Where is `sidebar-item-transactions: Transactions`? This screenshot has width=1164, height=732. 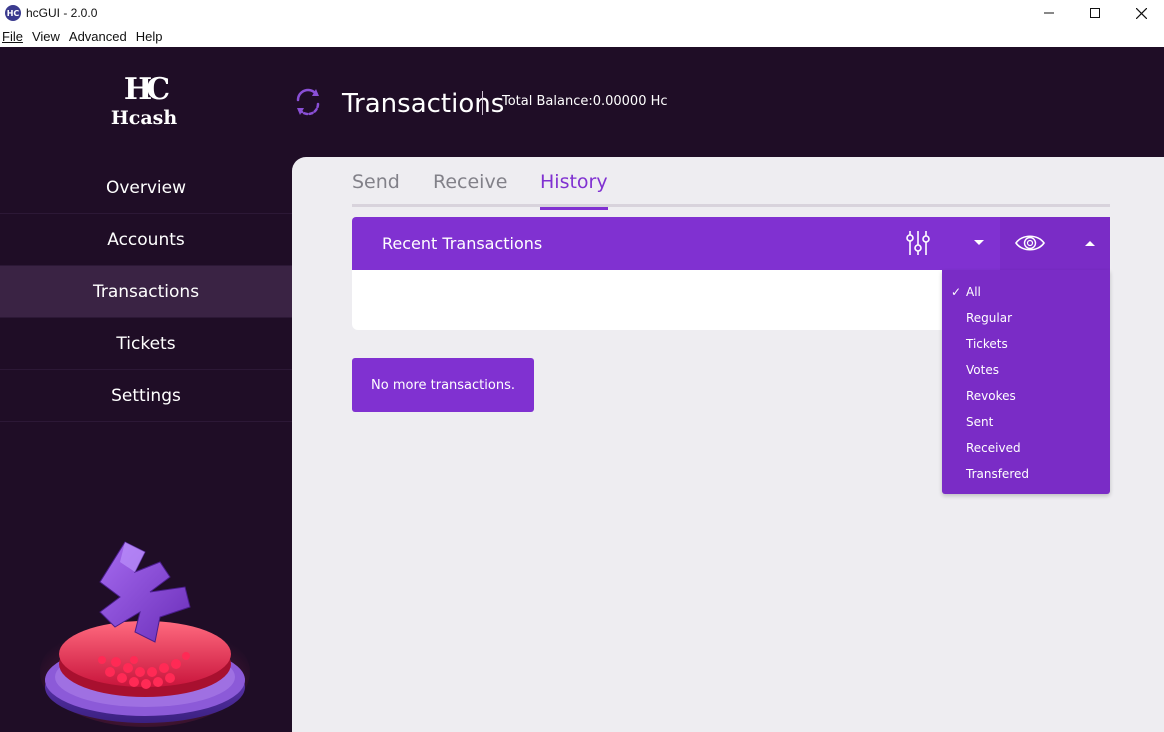 sidebar-item-transactions: Transactions is located at coordinates (146, 292).